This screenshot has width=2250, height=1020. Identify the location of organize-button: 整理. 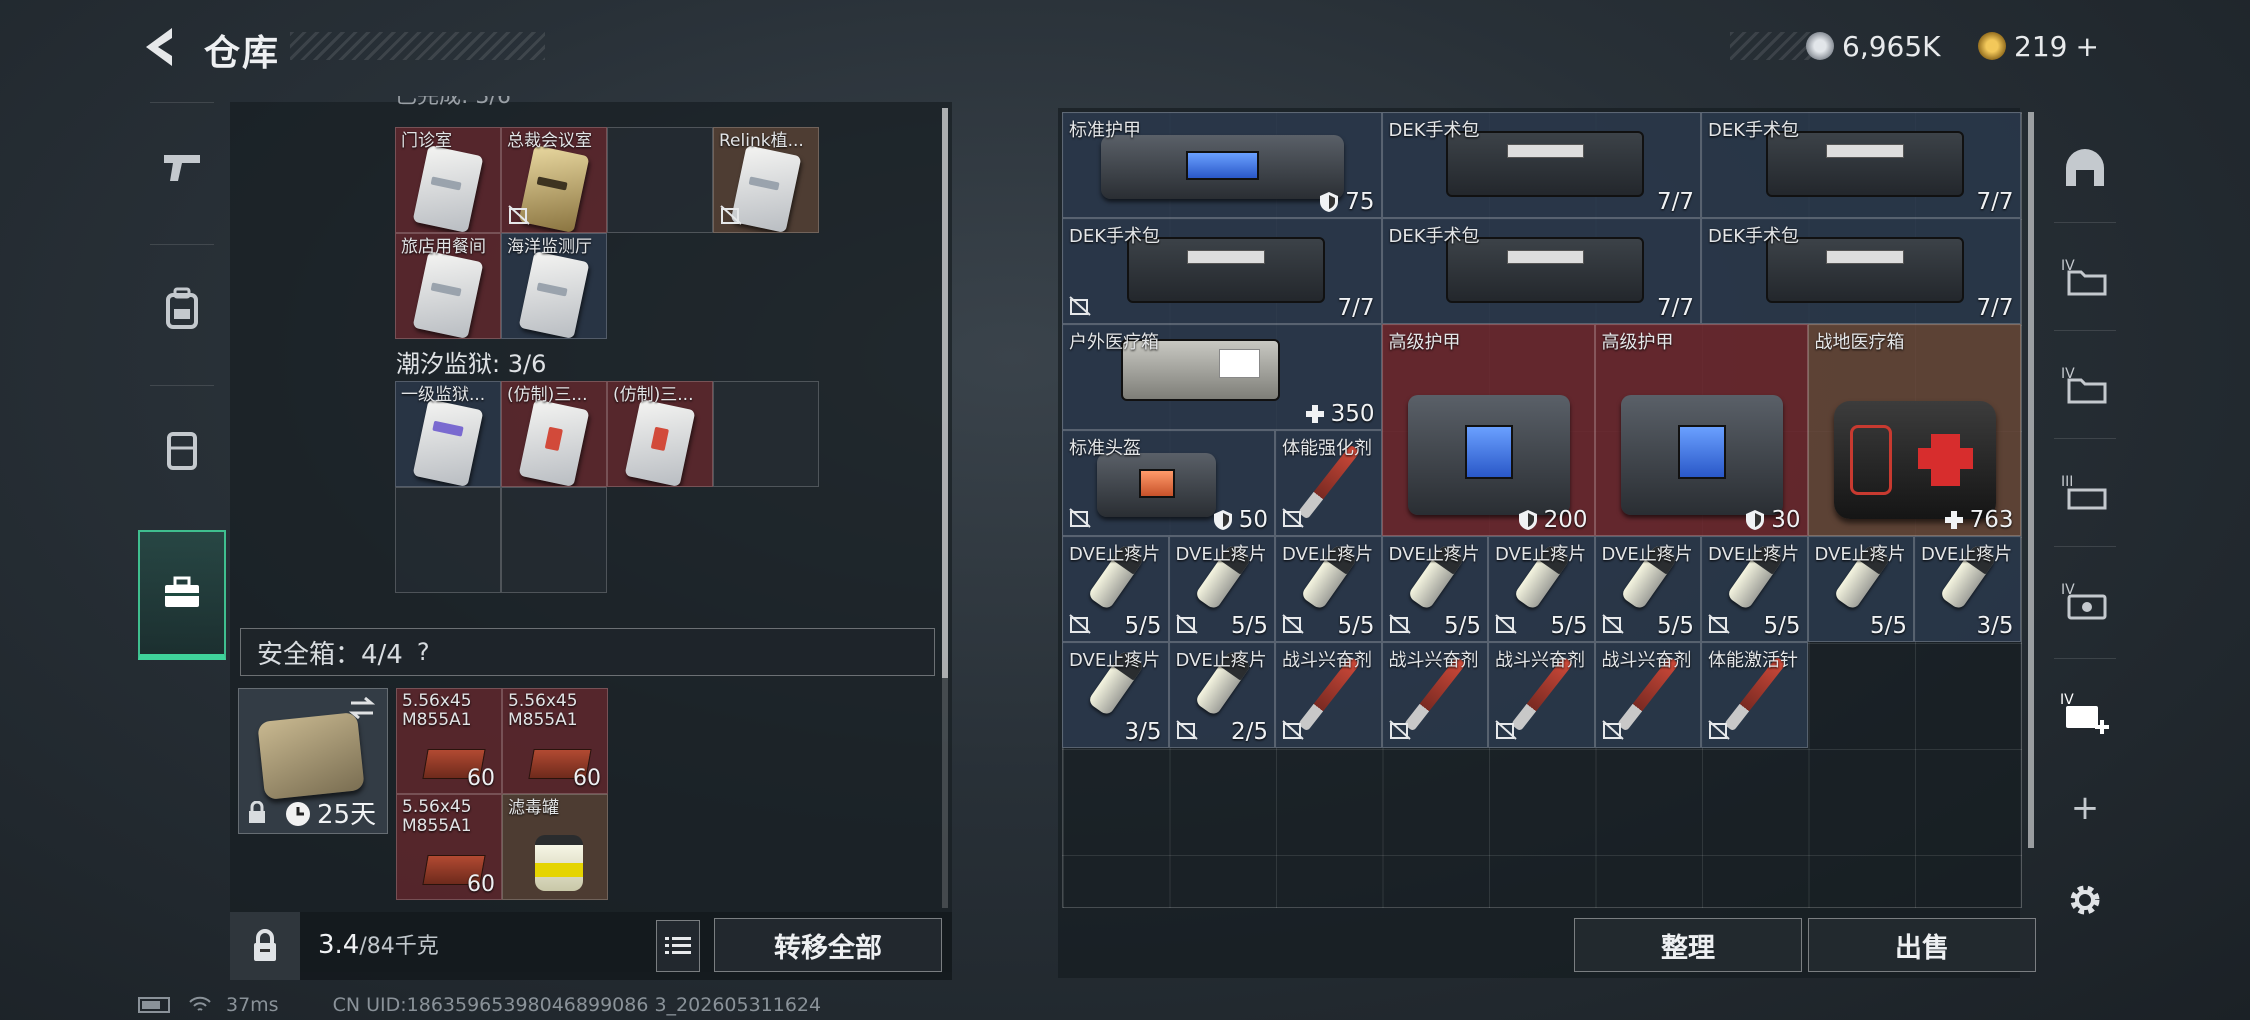
(1688, 945).